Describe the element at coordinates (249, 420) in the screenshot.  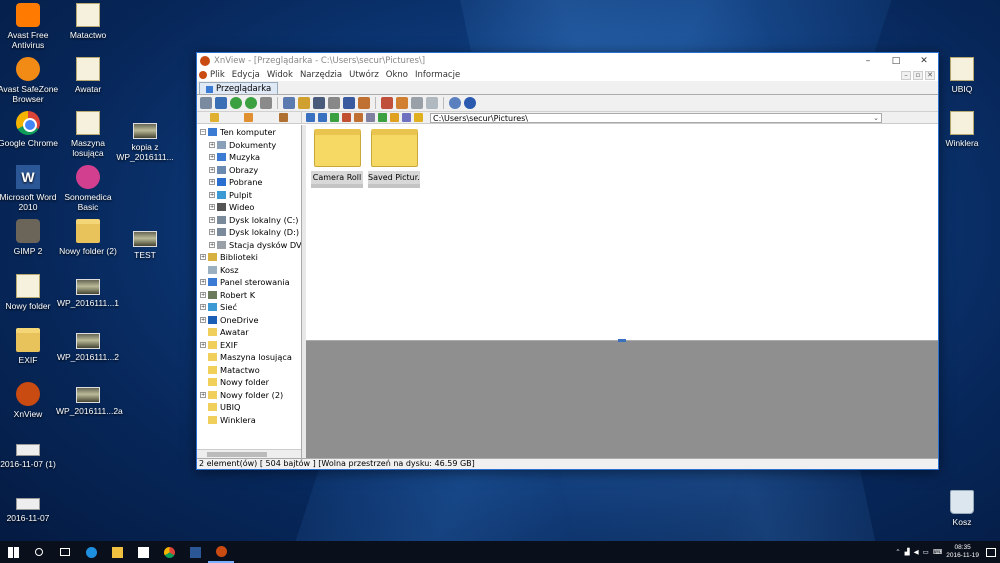
I see `tree-item: Winklera` at that location.